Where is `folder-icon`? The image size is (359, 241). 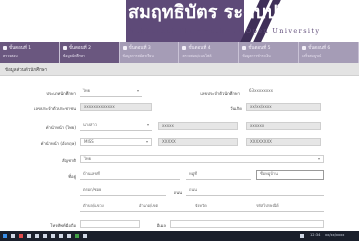
folder-icon is located at coordinates (29, 236).